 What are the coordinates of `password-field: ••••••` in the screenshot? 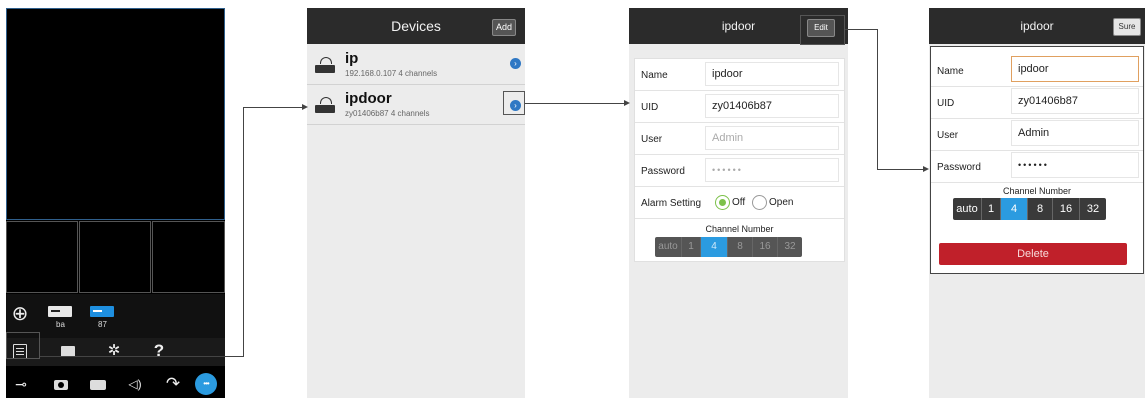 It's located at (772, 170).